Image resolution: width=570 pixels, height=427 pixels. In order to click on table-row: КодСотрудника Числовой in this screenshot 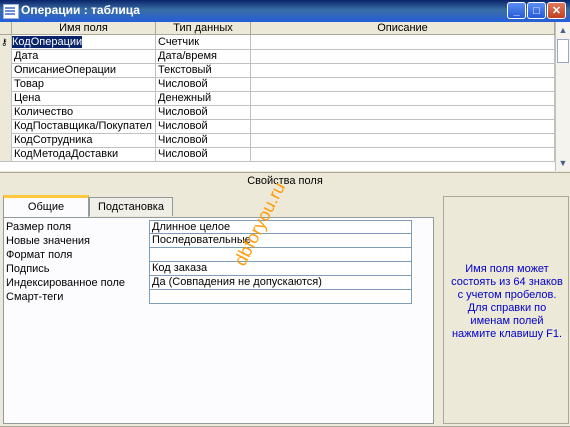, I will do `click(277, 140)`.